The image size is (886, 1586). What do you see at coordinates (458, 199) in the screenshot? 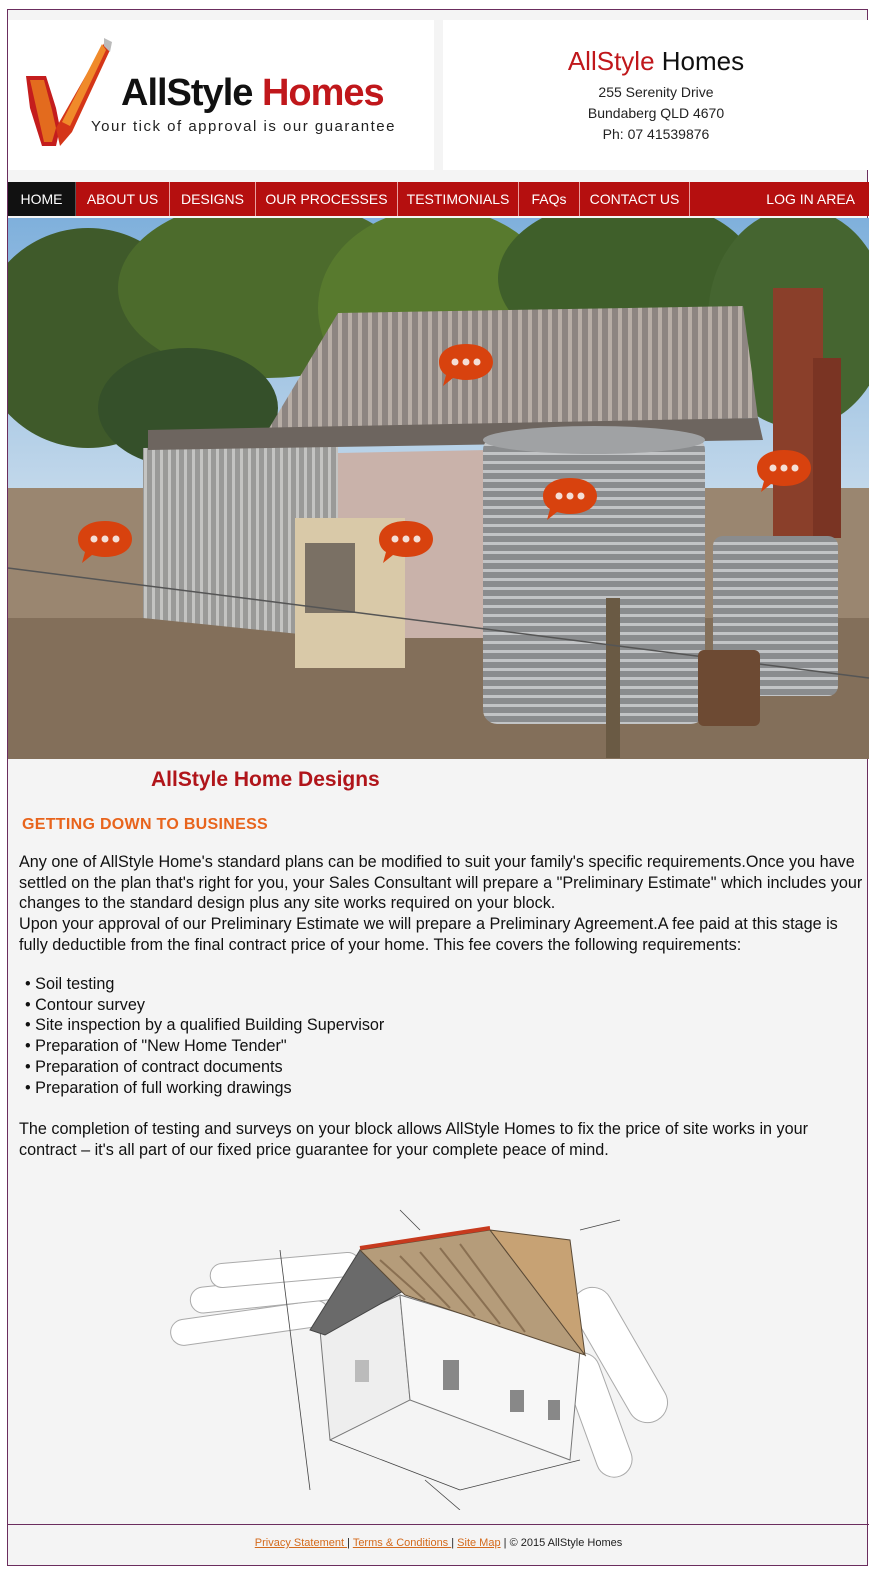
I see `nav-item-testimonials: TESTIMONIALS` at bounding box center [458, 199].